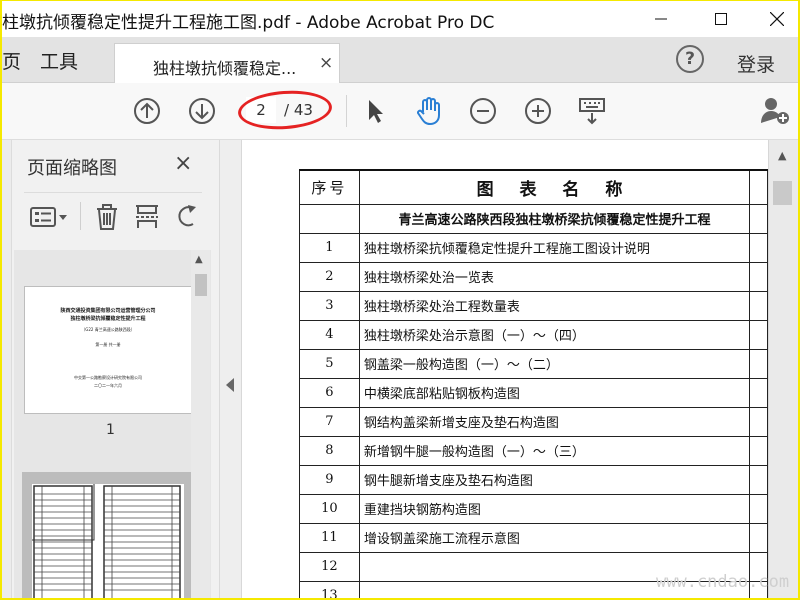  What do you see at coordinates (554, 305) in the screenshot?
I see `row-drawing-name: 独柱墩桥梁处治工程数量表` at bounding box center [554, 305].